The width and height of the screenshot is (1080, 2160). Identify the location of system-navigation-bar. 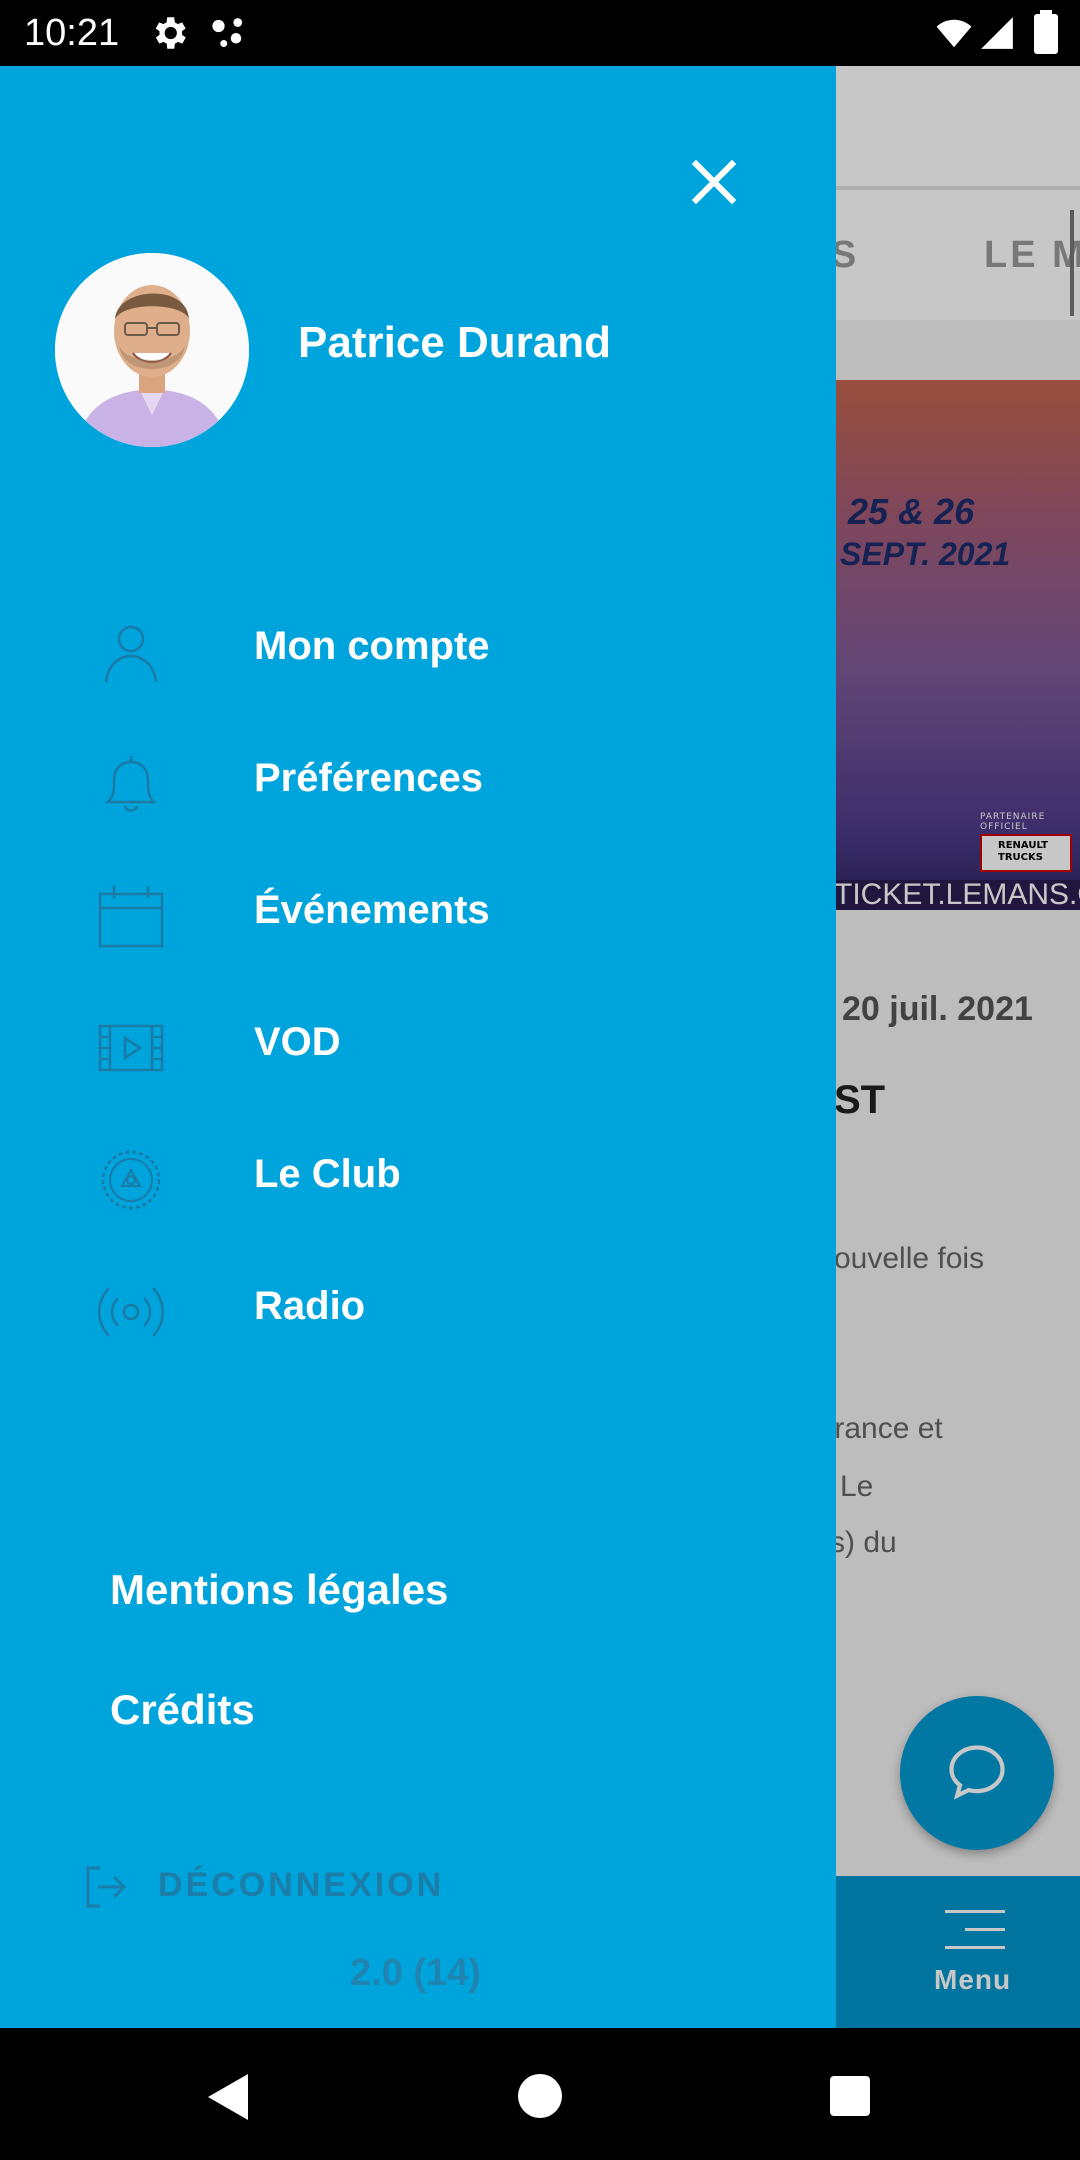
(540, 2094).